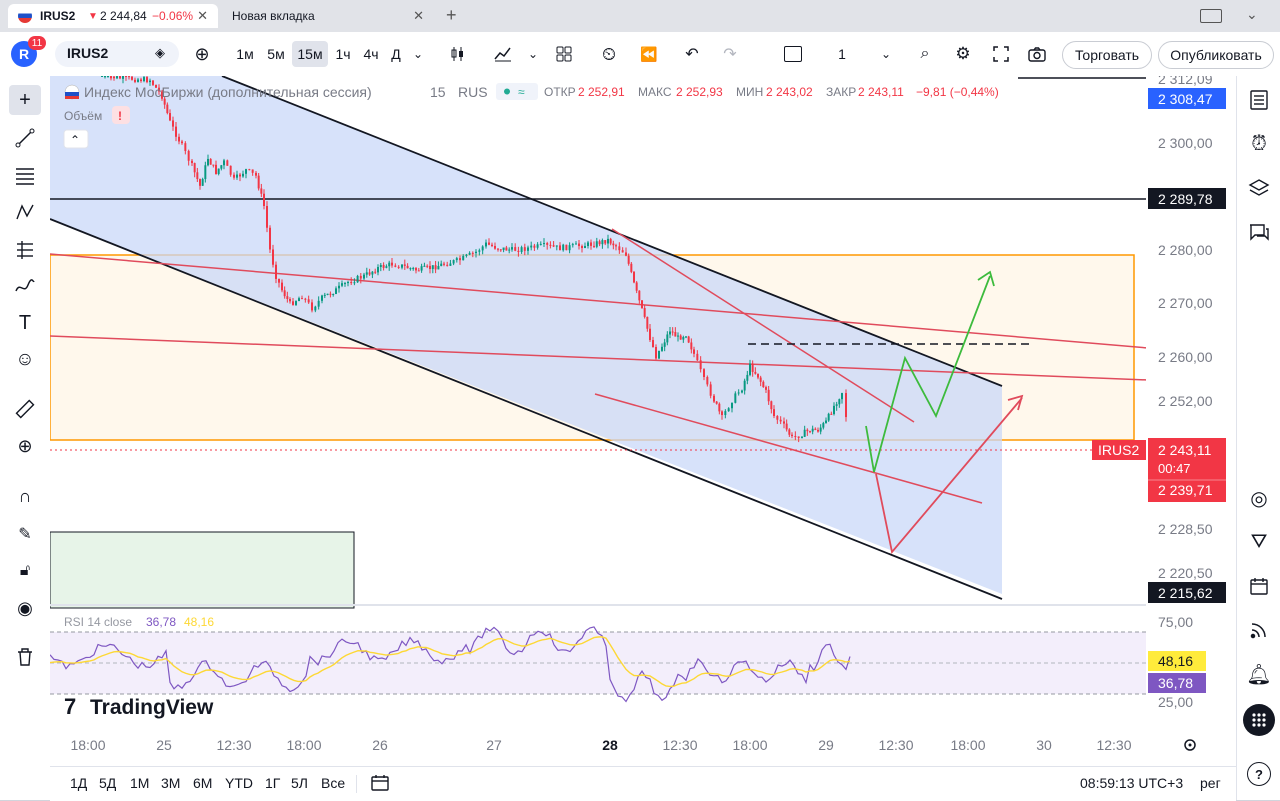 Image resolution: width=1280 pixels, height=801 pixels. I want to click on magnet-icon: ∩, so click(25, 496).